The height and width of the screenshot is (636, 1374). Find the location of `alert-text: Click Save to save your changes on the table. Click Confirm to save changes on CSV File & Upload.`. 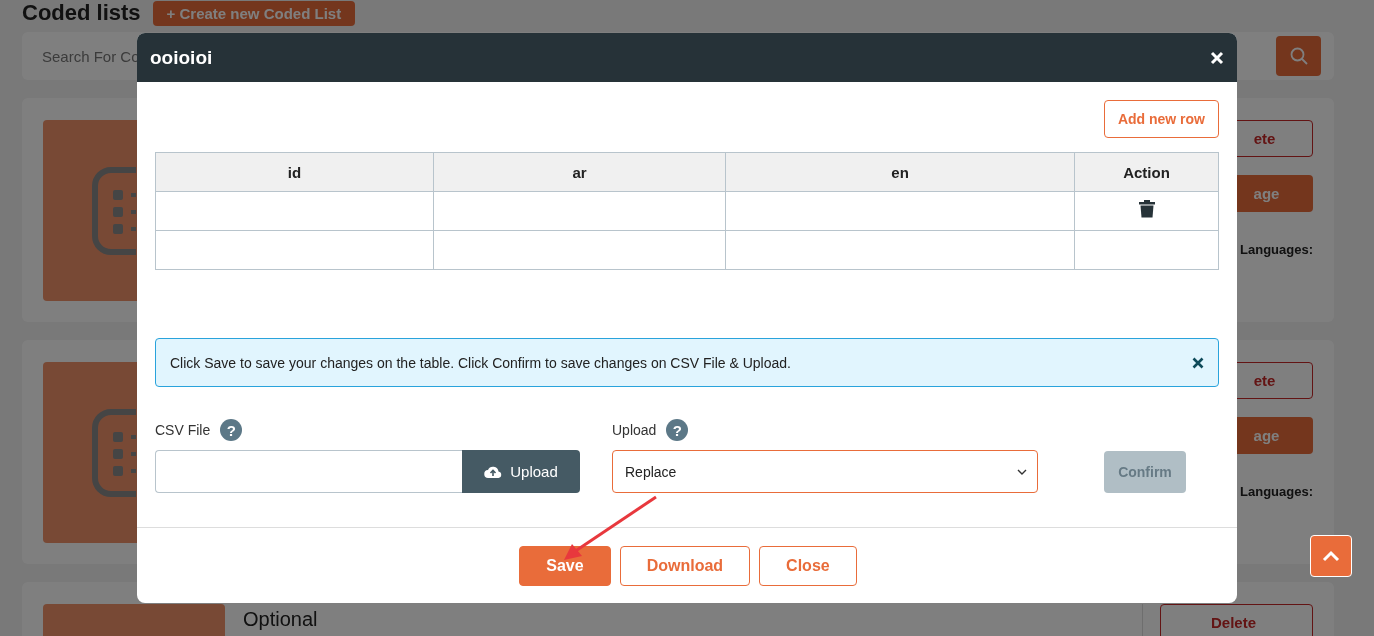

alert-text: Click Save to save your changes on the table. Click Confirm to save changes on CSV File & Upload. is located at coordinates (480, 362).